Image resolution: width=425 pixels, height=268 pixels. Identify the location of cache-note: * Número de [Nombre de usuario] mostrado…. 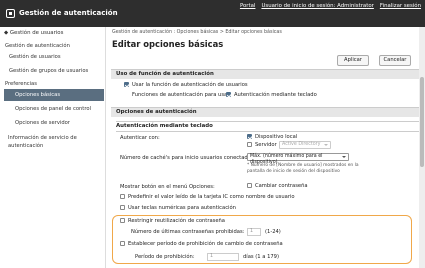
(303, 168).